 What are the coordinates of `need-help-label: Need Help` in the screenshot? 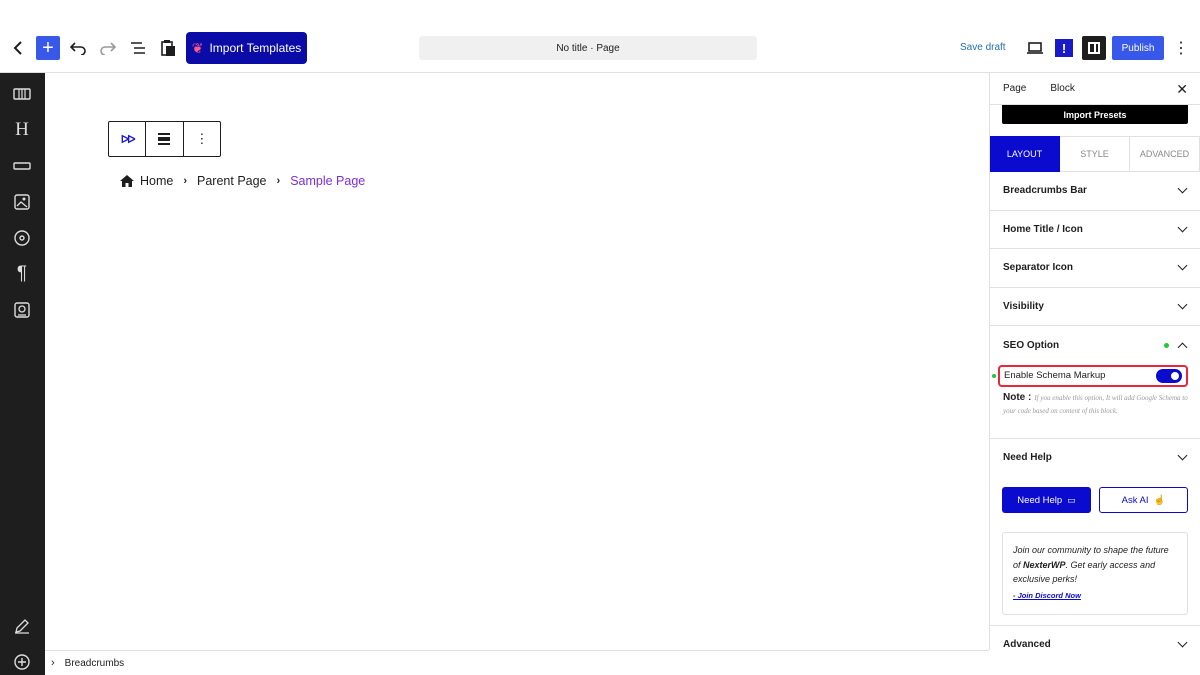 It's located at (1040, 500).